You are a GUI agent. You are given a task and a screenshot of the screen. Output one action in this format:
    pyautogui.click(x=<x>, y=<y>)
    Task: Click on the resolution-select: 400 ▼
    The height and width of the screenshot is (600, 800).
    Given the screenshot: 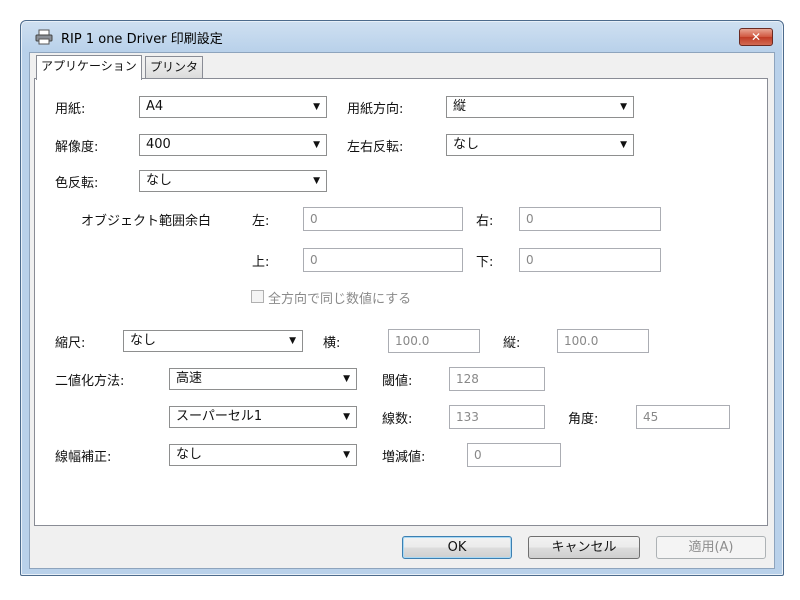 What is the action you would take?
    pyautogui.click(x=233, y=145)
    